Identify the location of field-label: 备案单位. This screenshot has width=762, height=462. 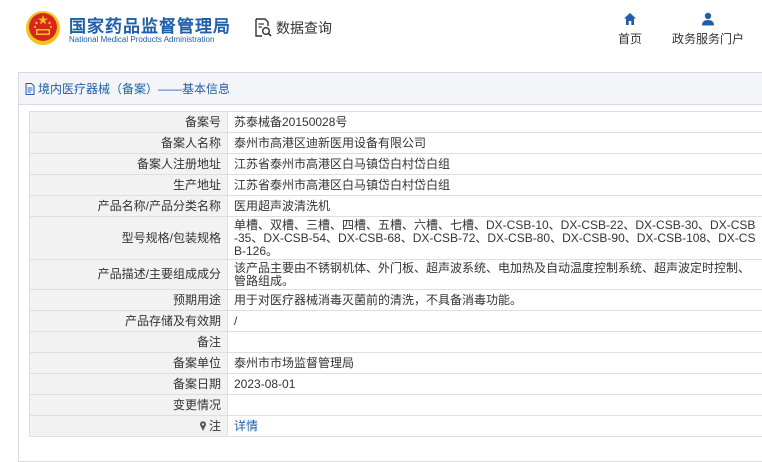
(128, 363).